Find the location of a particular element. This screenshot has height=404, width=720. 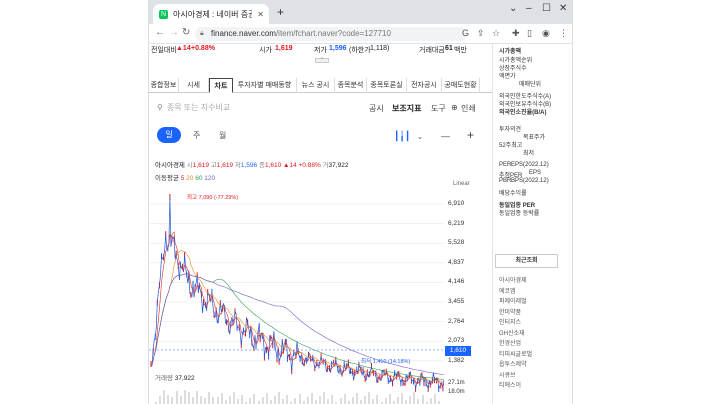

tab-bar: 종합정보 시세 차트 투자자별 매매동향 뉴스 공시 종목분석 종목토론실 전자공시 공매도현황 is located at coordinates (320, 85).